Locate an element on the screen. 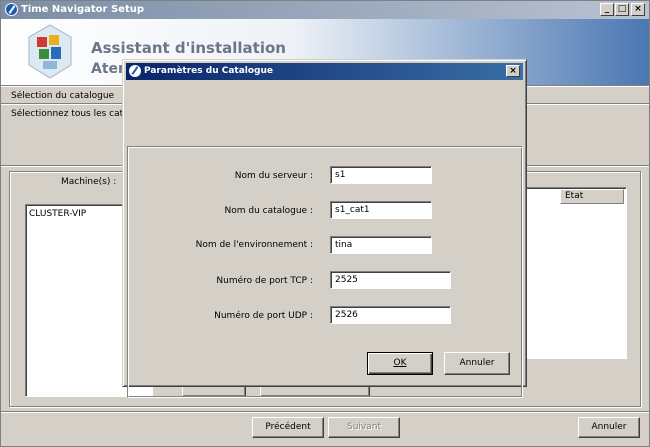  dialog-titlebar: Paramètres du Catalogue × is located at coordinates (324, 71).